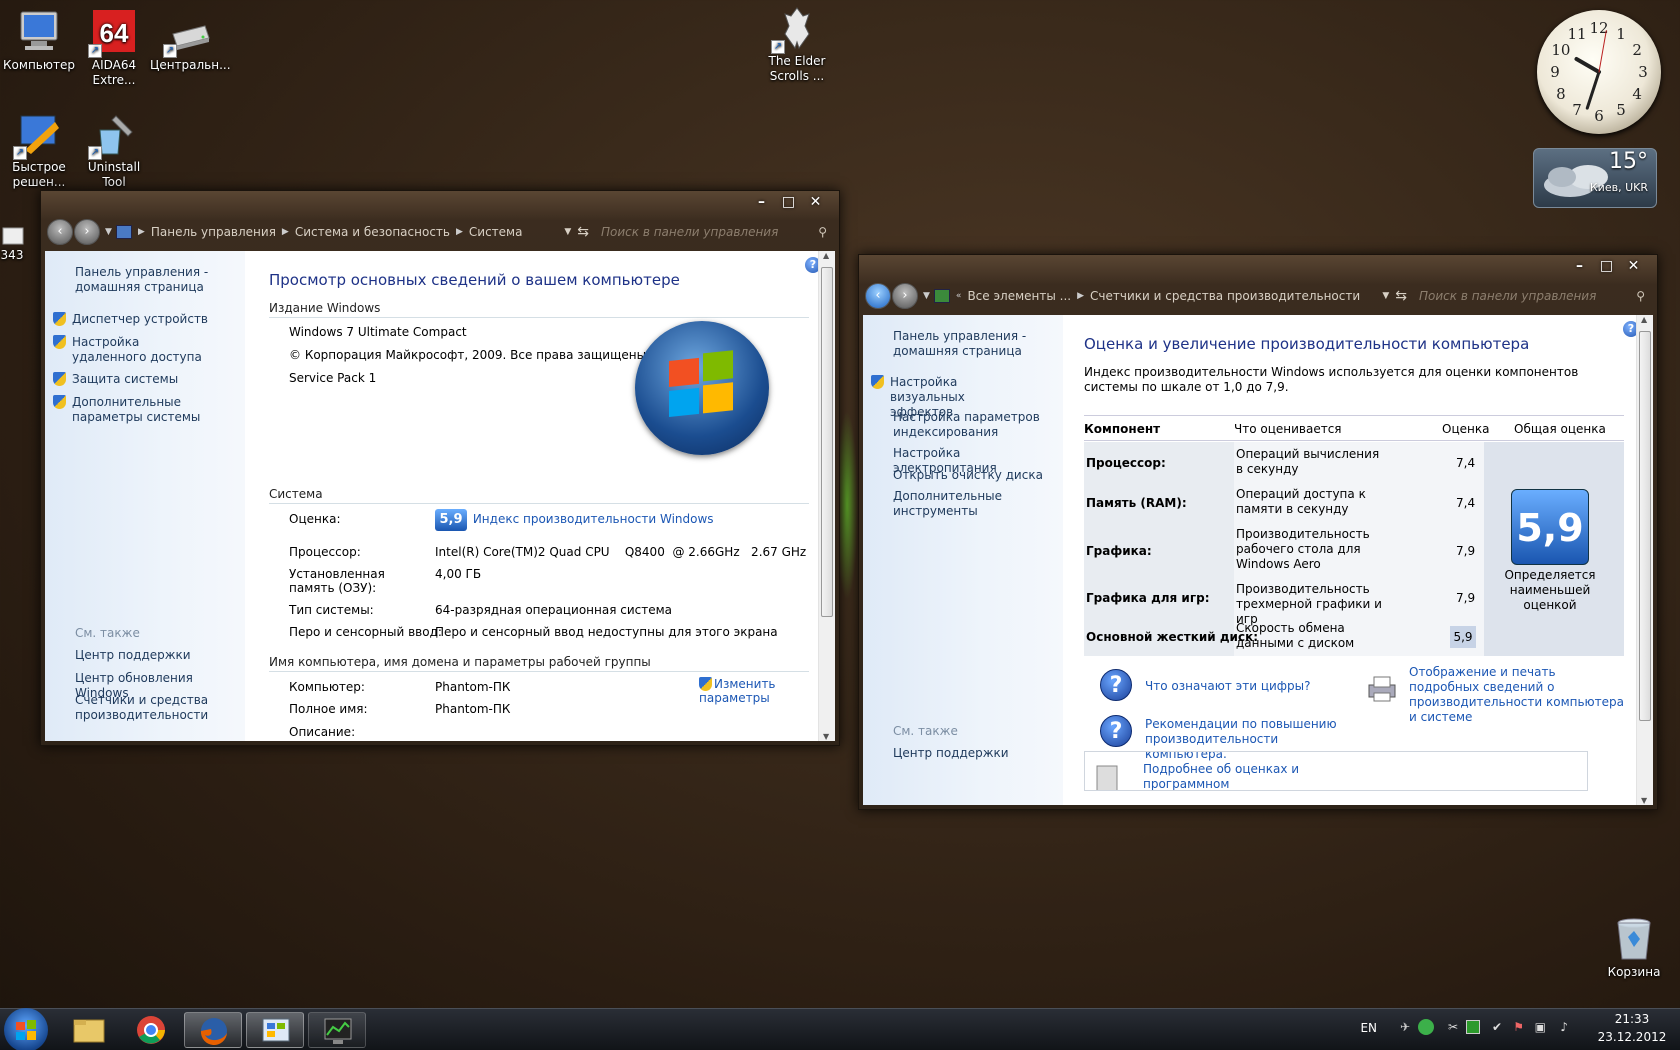 This screenshot has height=1050, width=1680. What do you see at coordinates (151, 1030) in the screenshot?
I see `taskbar-chrome` at bounding box center [151, 1030].